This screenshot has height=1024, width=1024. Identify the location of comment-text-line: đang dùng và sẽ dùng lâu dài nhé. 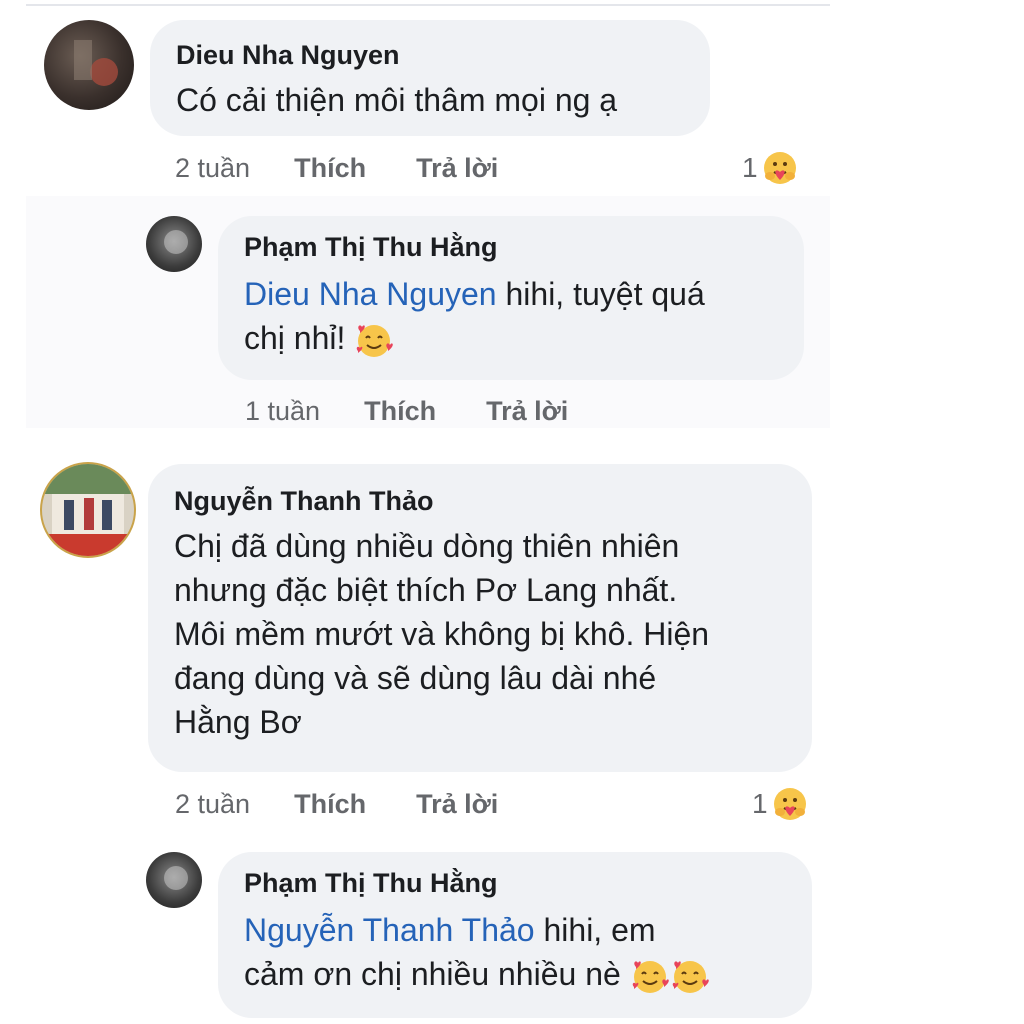
(415, 678).